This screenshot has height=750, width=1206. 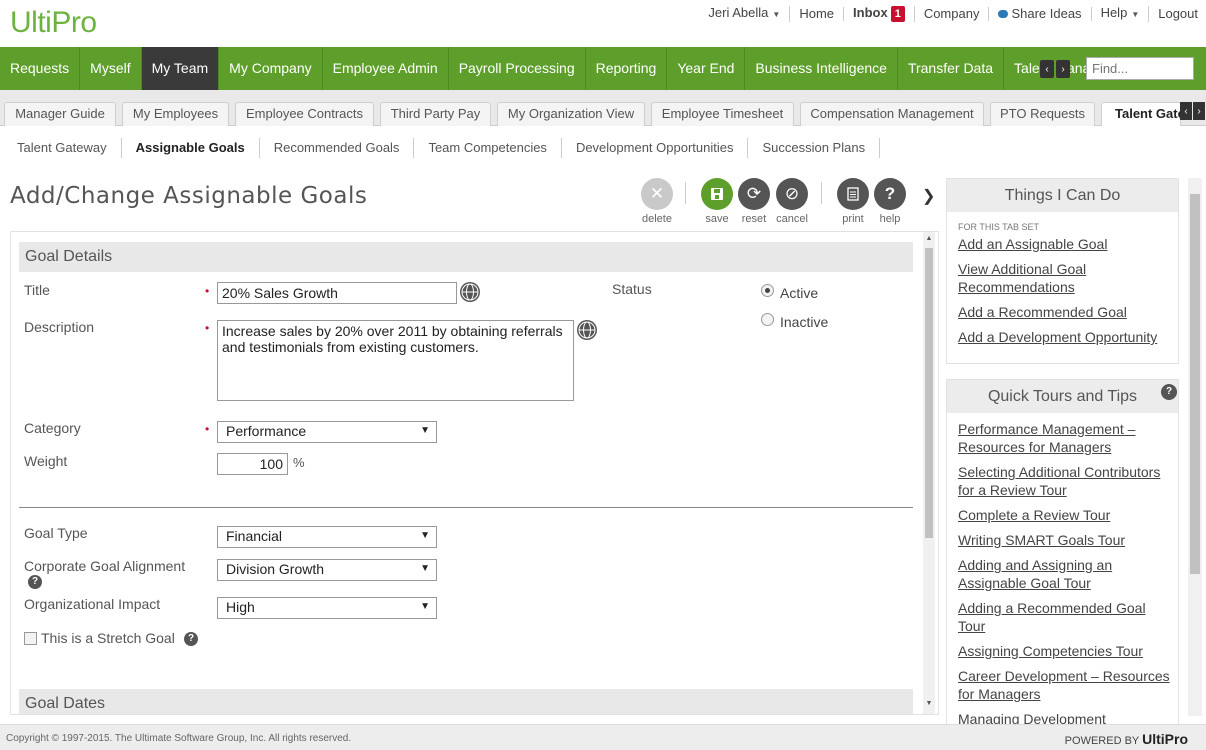 I want to click on tab-manager-guide: Manager Guide, so click(x=60, y=114).